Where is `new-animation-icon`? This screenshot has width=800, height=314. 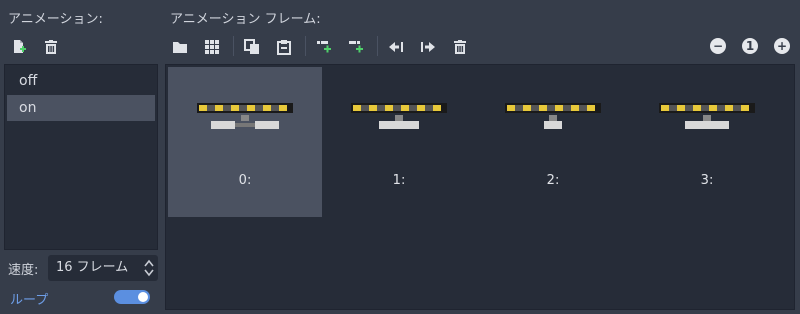
new-animation-icon is located at coordinates (20, 46).